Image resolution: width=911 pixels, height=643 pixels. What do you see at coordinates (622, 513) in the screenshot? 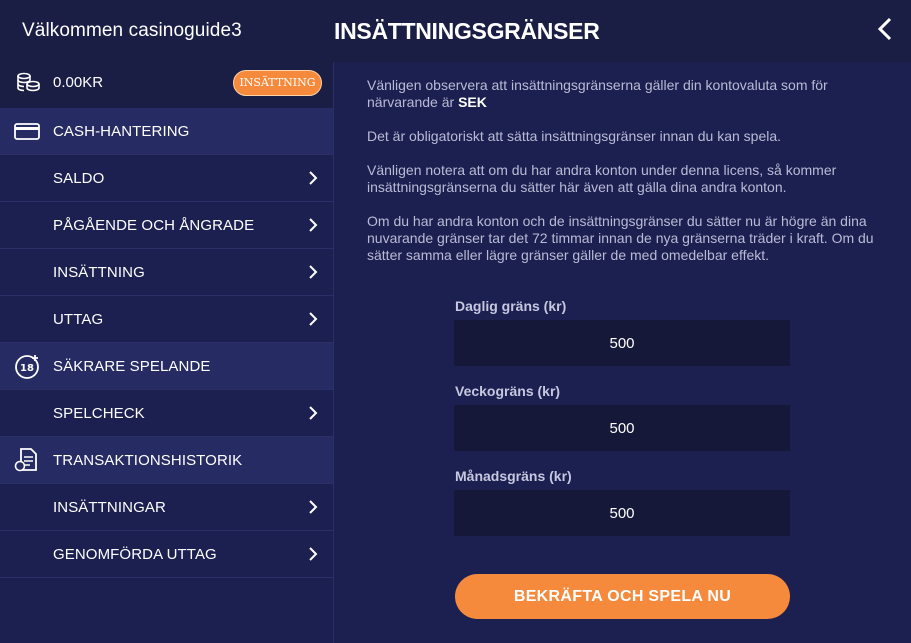
I see `monthly-limit-input` at bounding box center [622, 513].